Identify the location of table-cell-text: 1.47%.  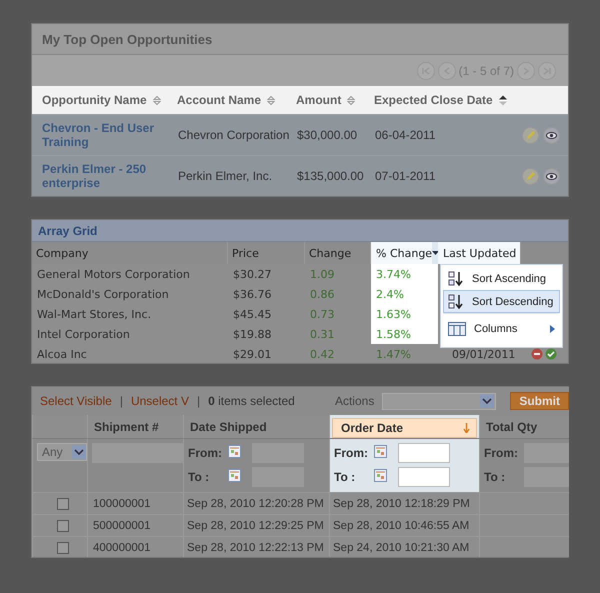
(393, 354).